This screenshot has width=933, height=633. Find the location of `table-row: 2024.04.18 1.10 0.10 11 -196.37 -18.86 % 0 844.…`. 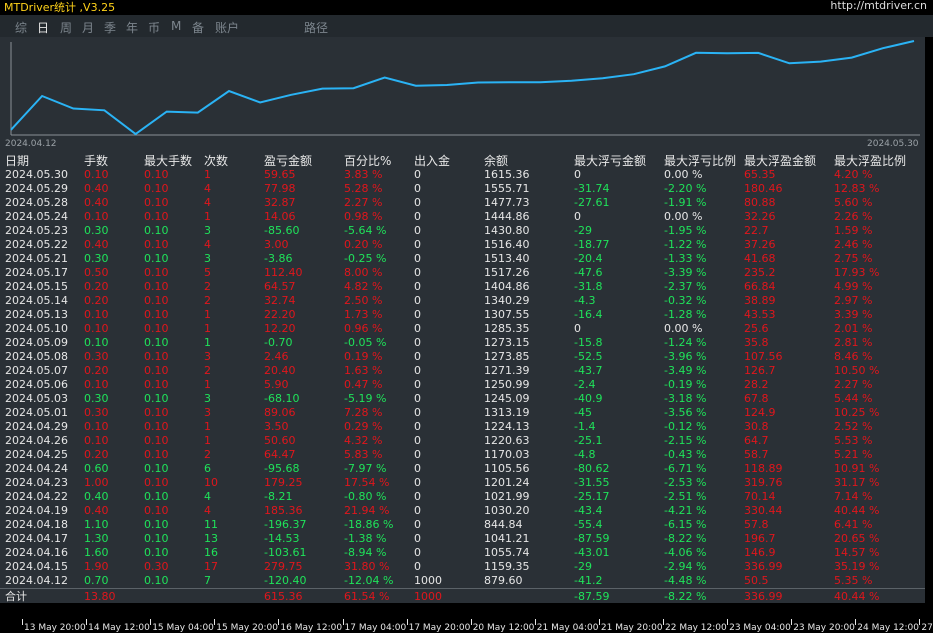

table-row: 2024.04.18 1.10 0.10 11 -196.37 -18.86 % 0 844.… is located at coordinates (462, 525).